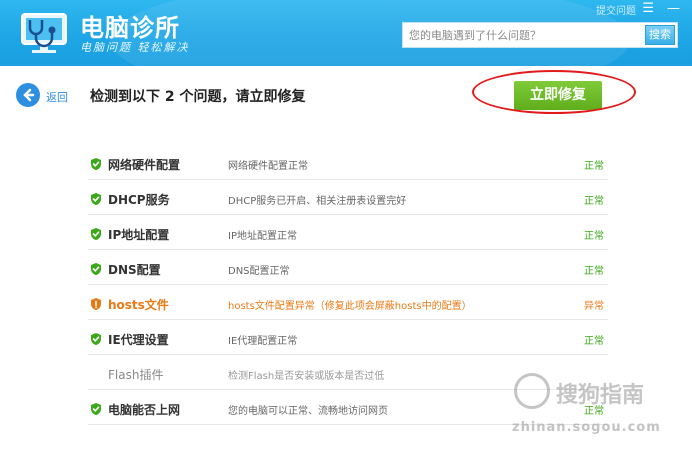 The width and height of the screenshot is (692, 462). I want to click on search-input, so click(524, 35).